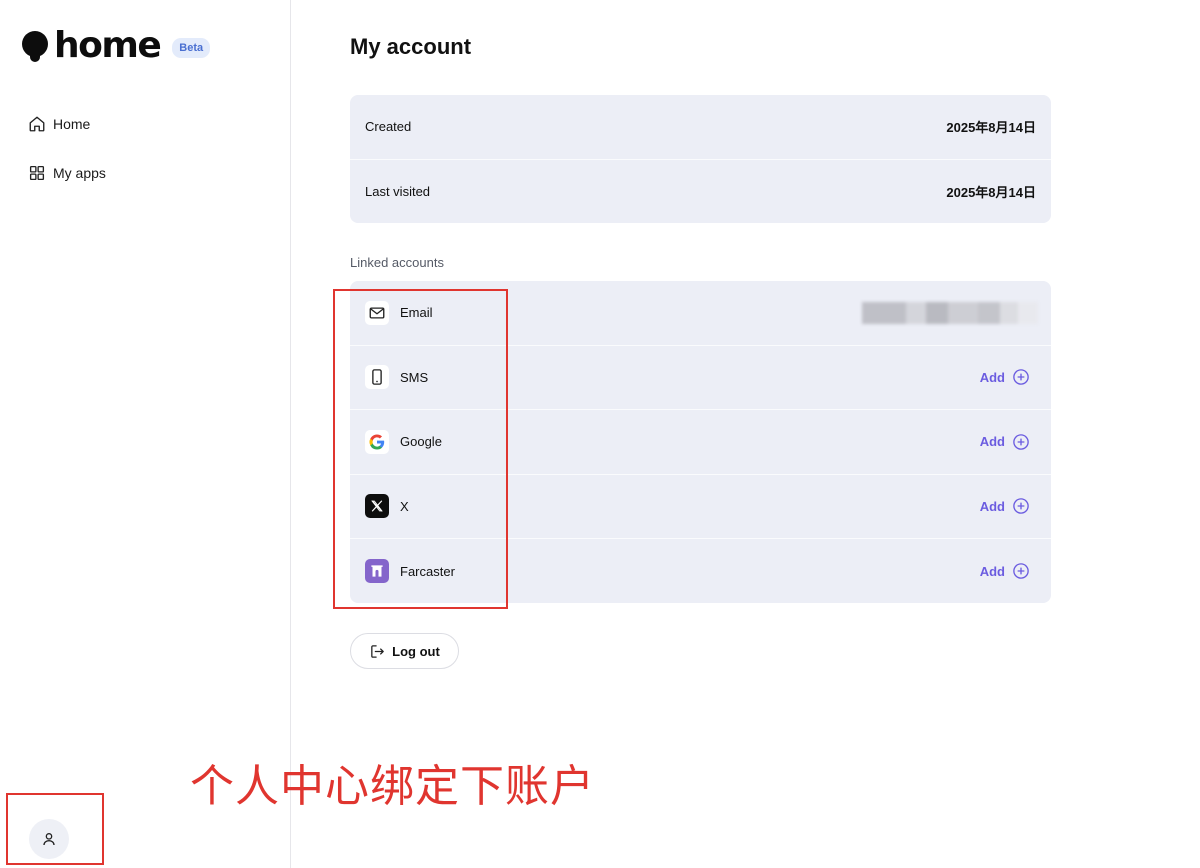 Image resolution: width=1200 pixels, height=868 pixels. I want to click on info-label: Last visited, so click(398, 192).